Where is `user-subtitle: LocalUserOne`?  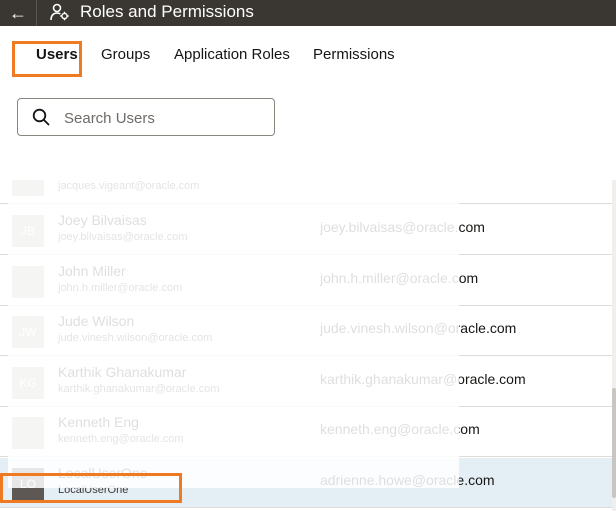
user-subtitle: LocalUserOne is located at coordinates (93, 490).